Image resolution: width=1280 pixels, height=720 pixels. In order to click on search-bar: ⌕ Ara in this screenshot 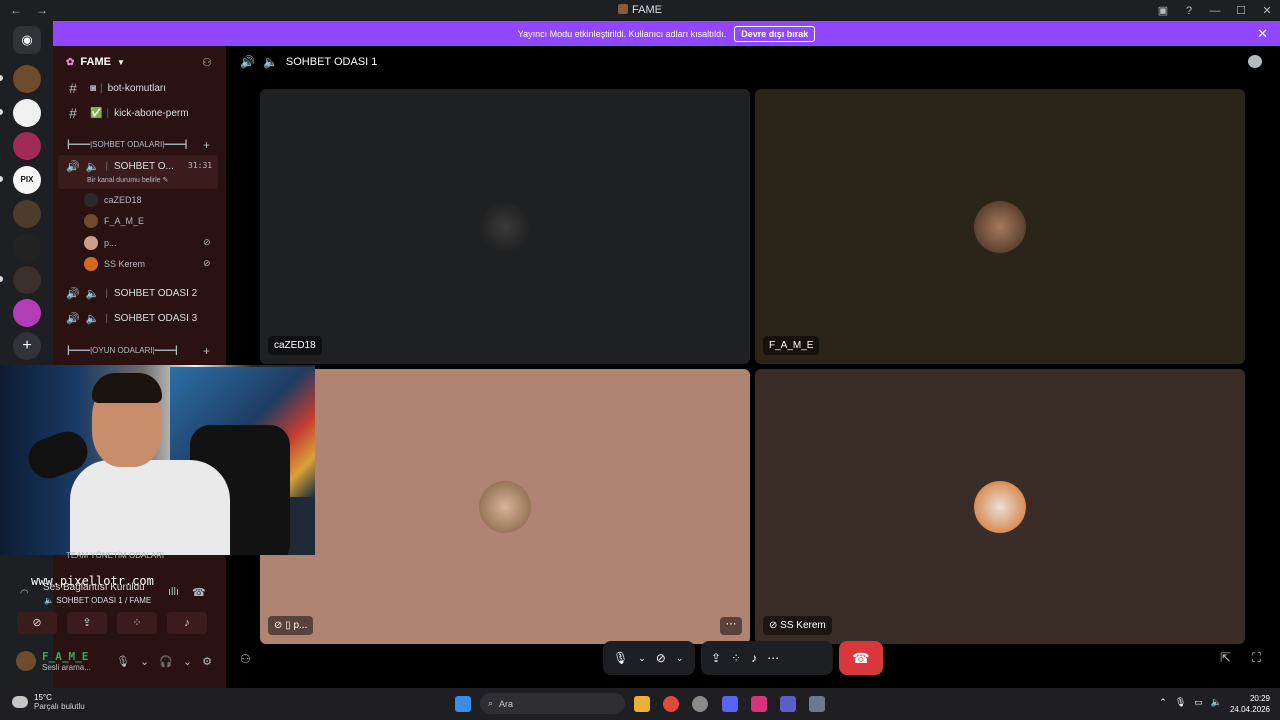, I will do `click(552, 703)`.